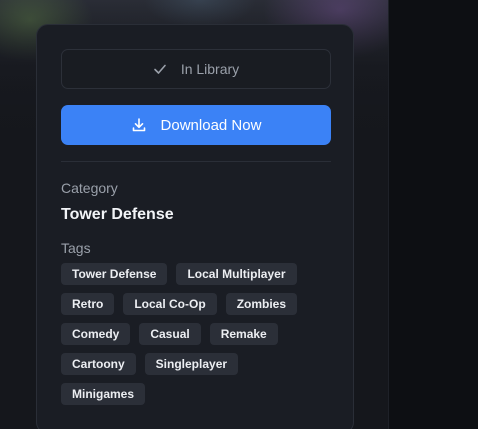 The image size is (478, 429). I want to click on download-icon, so click(139, 125).